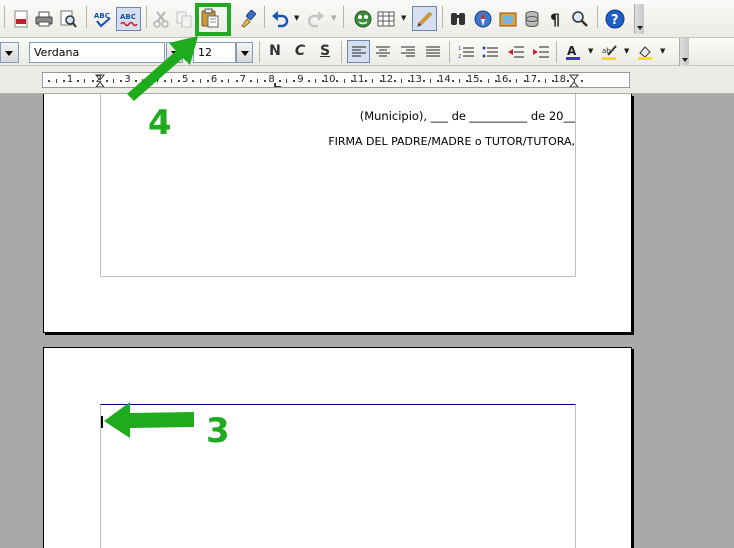 The height and width of the screenshot is (548, 734). Describe the element at coordinates (386, 19) in the screenshot. I see `table-icon` at that location.